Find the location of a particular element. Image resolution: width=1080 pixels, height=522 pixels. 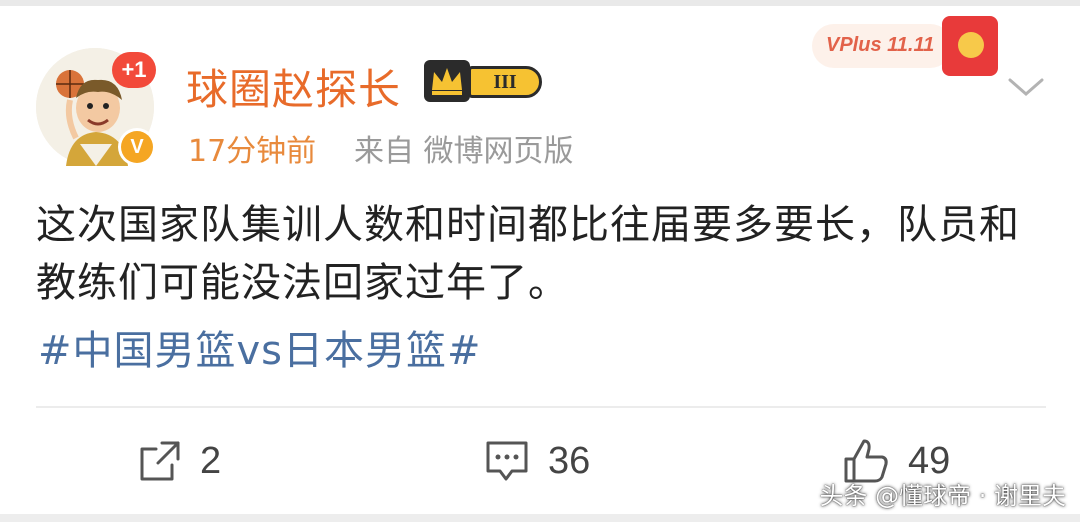

crown-icon is located at coordinates (447, 81).